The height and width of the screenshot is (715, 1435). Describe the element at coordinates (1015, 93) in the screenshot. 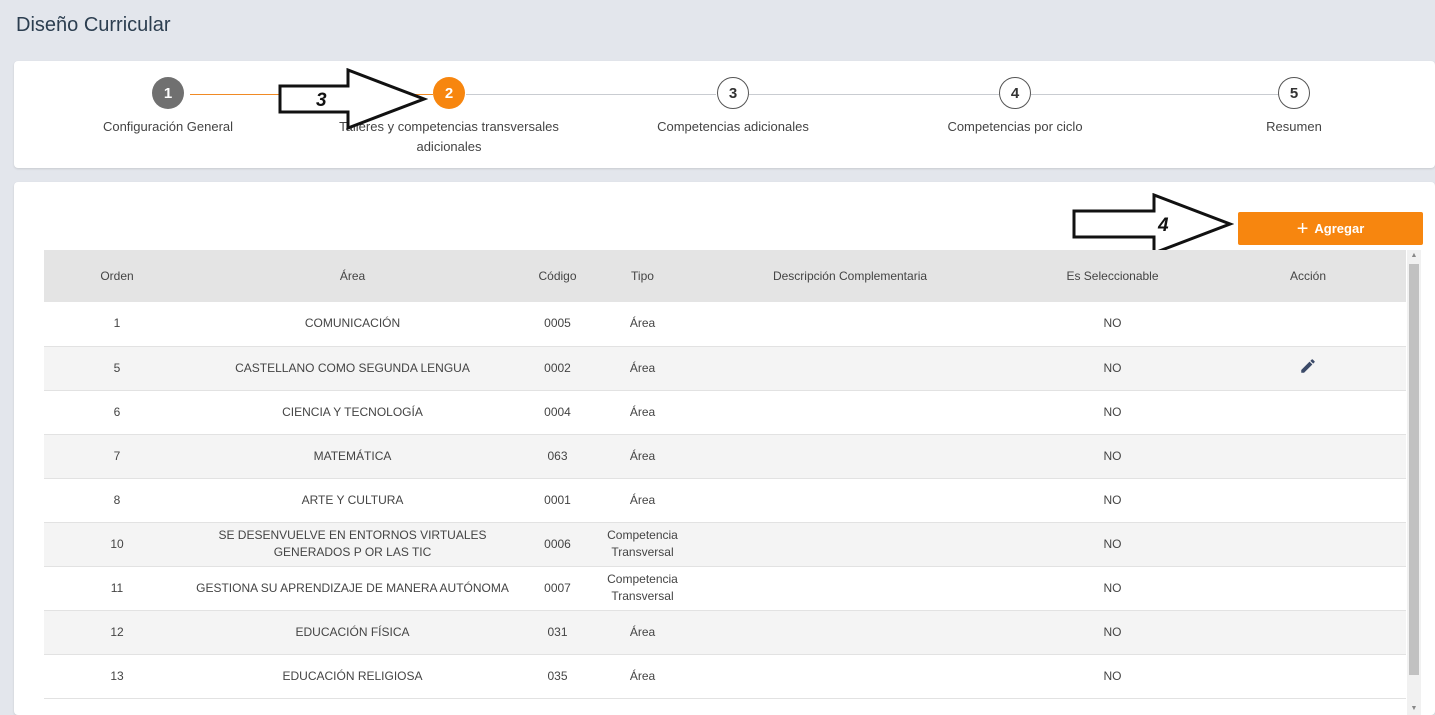

I see `step-4-circle: 4` at that location.